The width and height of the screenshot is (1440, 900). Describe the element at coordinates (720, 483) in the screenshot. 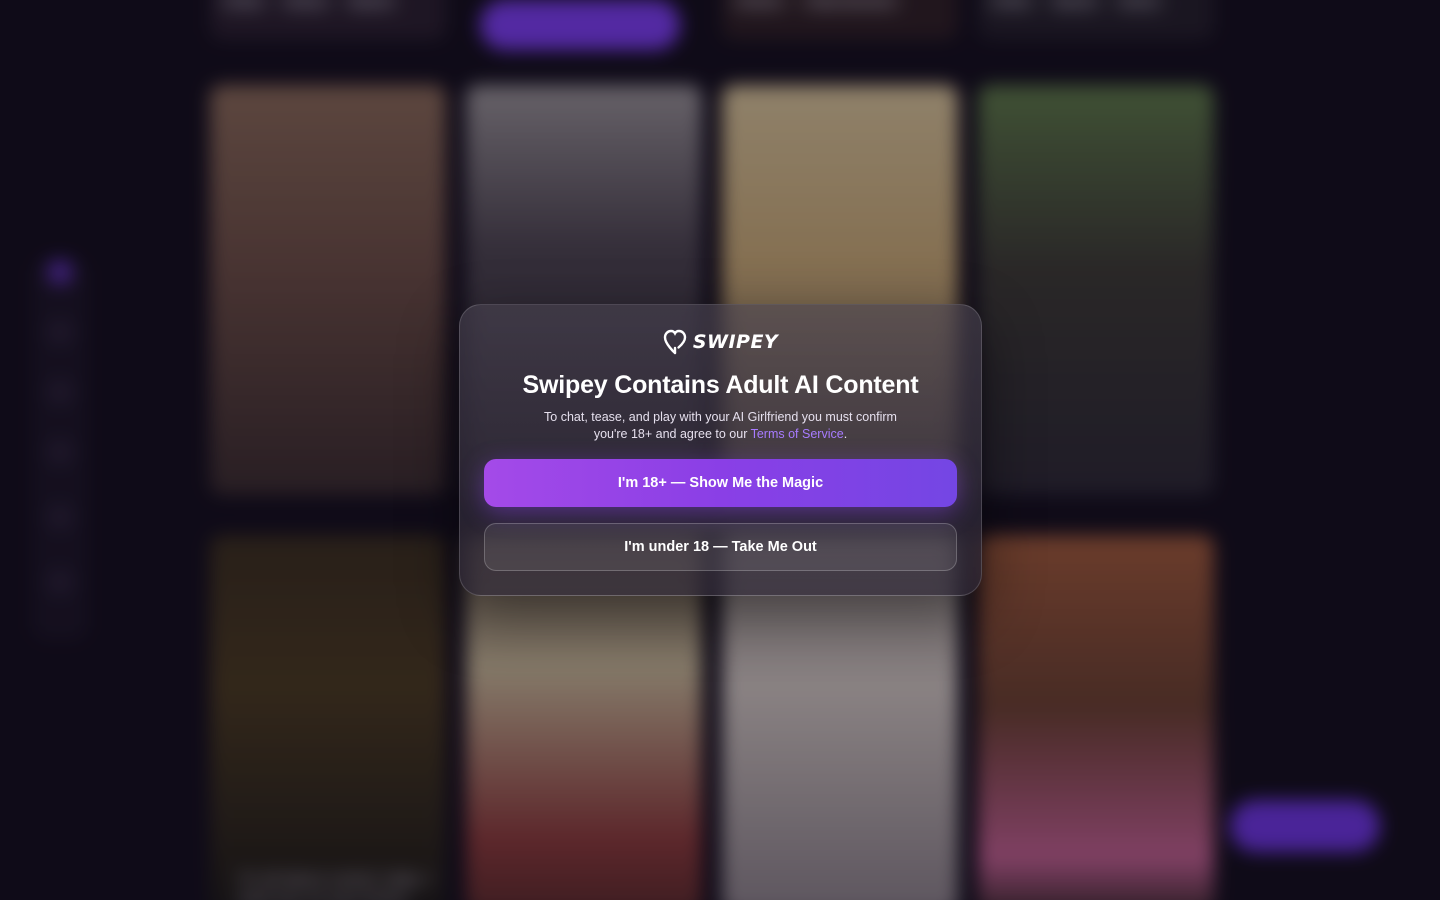

I see `confirm-age-button: I'm 18+ — Show Me the Magic` at that location.